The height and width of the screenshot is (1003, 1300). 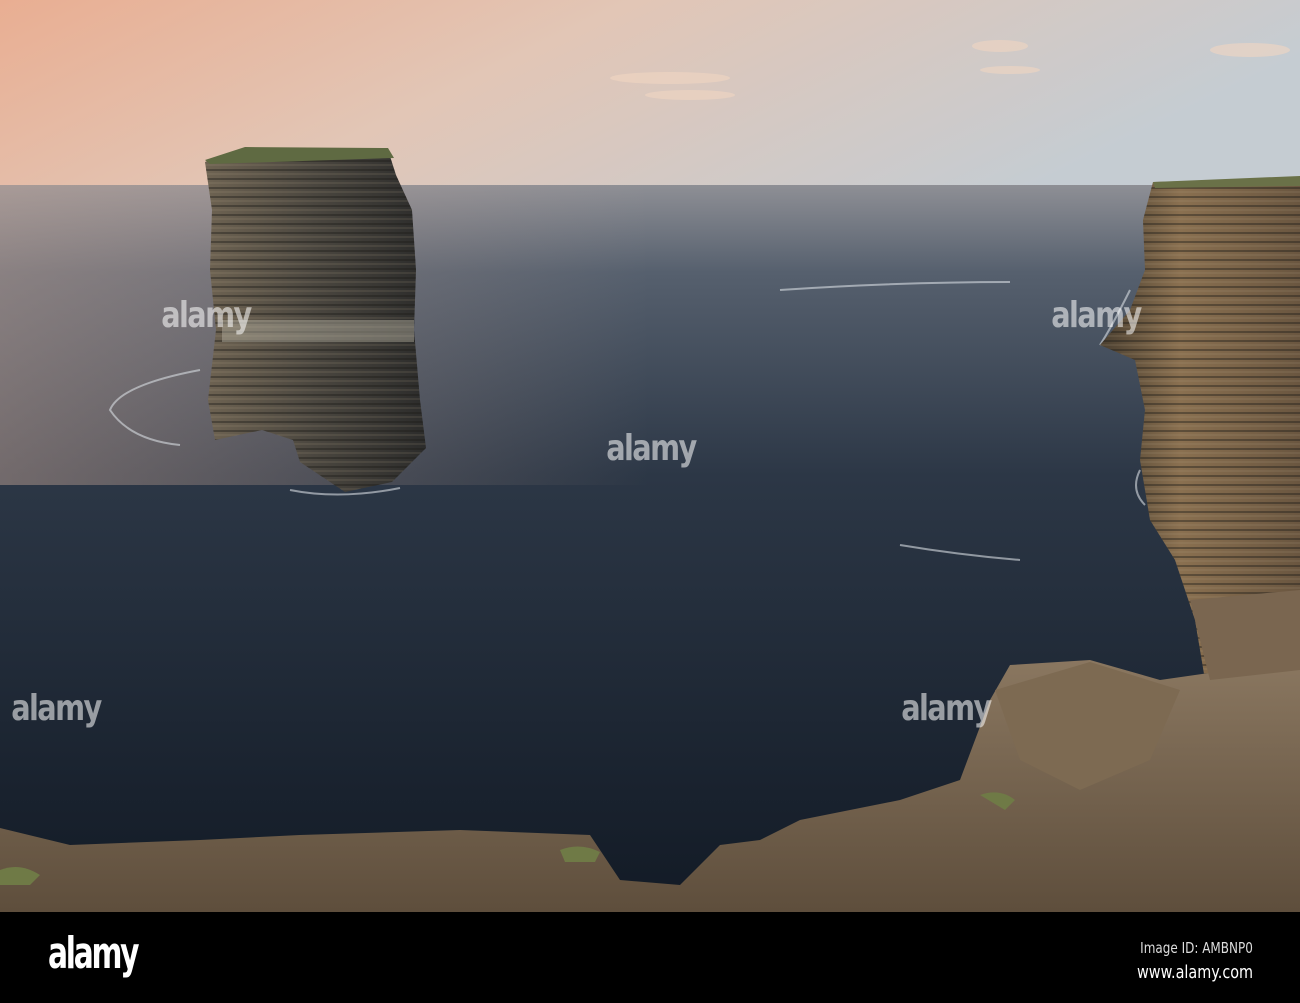 What do you see at coordinates (94, 953) in the screenshot?
I see `alamy-logo: alamy` at bounding box center [94, 953].